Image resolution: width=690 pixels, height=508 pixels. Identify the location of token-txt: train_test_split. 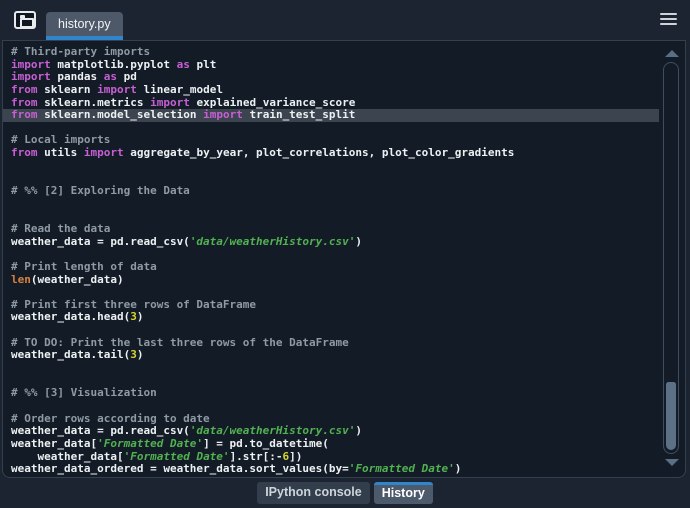
(299, 115).